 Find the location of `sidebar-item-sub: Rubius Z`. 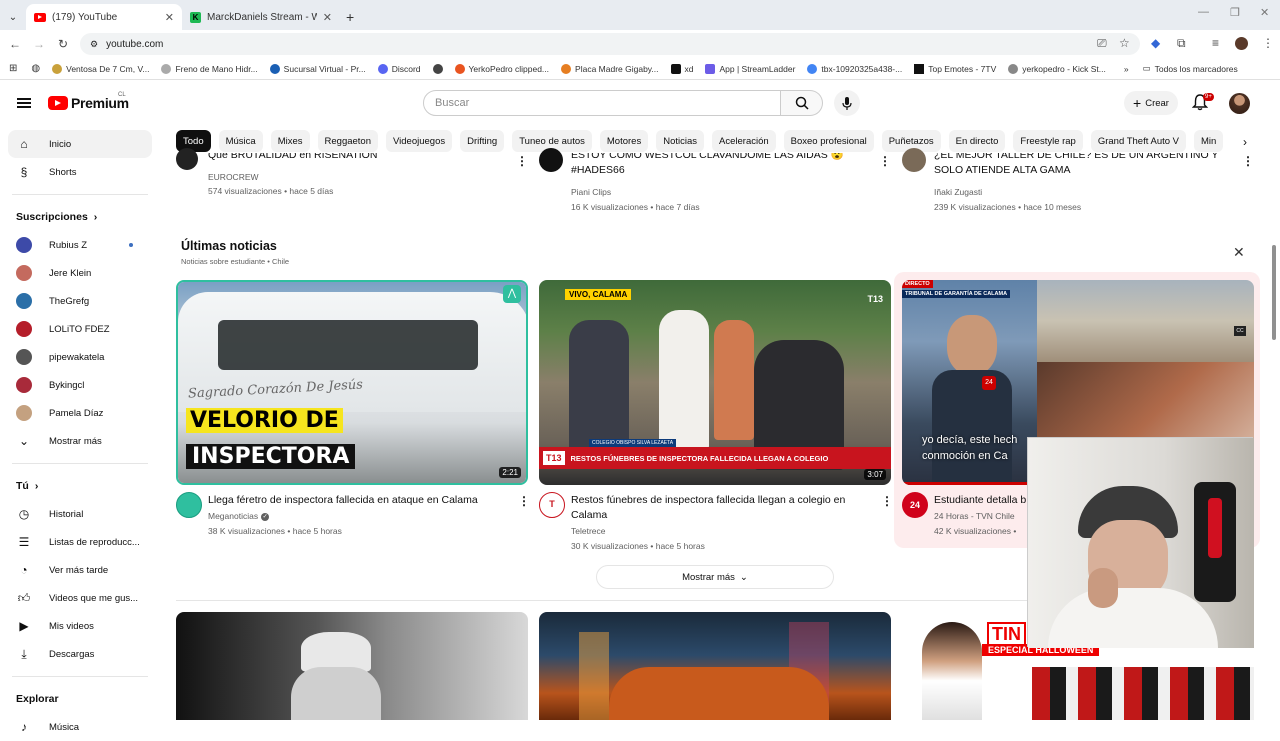

sidebar-item-sub: Rubius Z is located at coordinates (80, 245).